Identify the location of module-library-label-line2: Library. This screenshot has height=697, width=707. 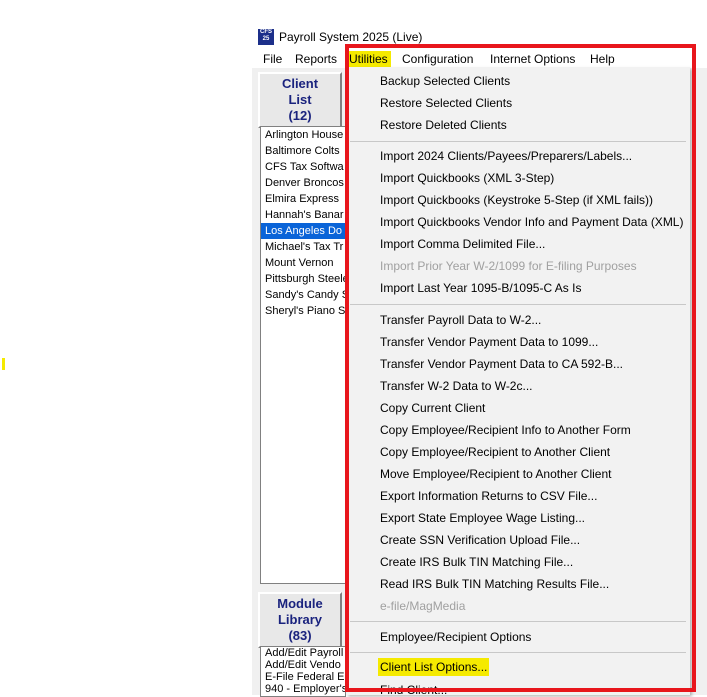
(300, 619).